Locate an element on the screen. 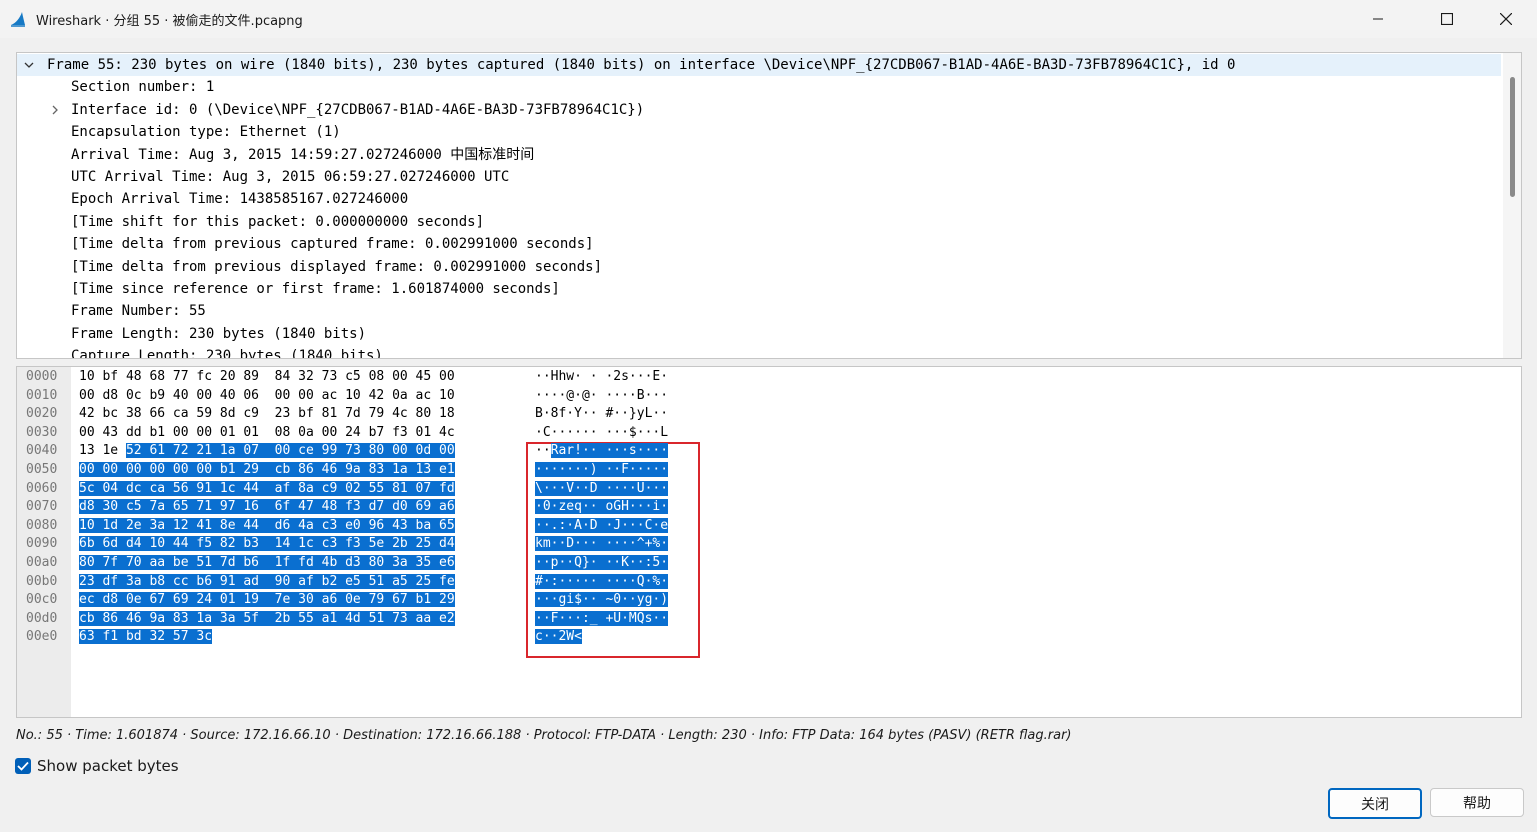  ascii-bytes: ··p··Q}· ··K··:5· is located at coordinates (602, 563).